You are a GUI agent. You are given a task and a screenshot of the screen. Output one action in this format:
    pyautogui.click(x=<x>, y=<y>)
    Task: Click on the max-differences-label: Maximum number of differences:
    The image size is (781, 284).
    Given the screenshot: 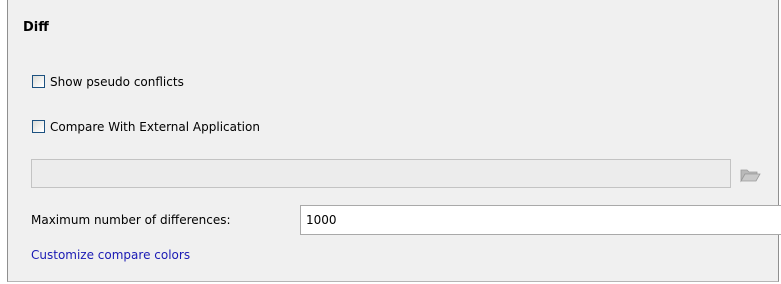 What is the action you would take?
    pyautogui.click(x=131, y=220)
    